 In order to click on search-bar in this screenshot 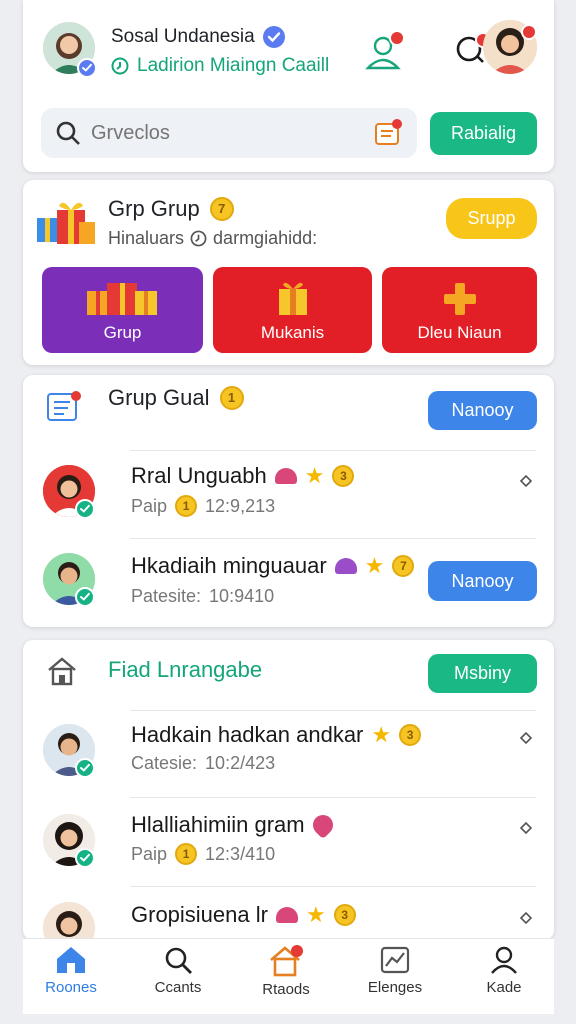, I will do `click(229, 133)`.